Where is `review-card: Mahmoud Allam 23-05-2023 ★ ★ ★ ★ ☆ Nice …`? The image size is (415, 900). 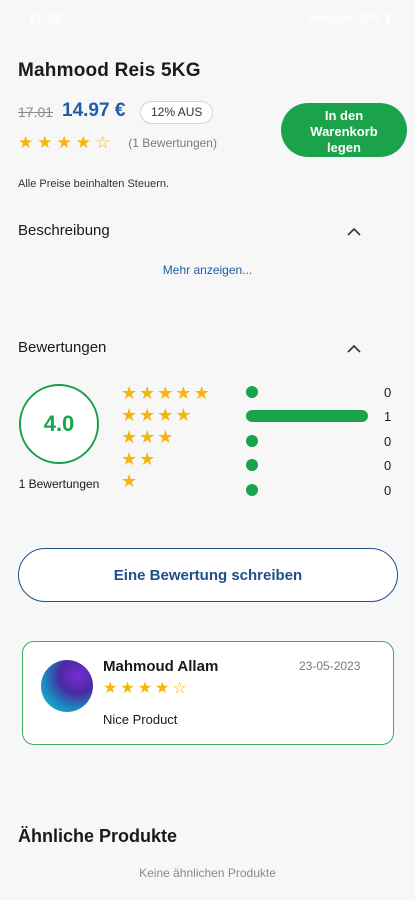 review-card: Mahmoud Allam 23-05-2023 ★ ★ ★ ★ ☆ Nice … is located at coordinates (208, 693).